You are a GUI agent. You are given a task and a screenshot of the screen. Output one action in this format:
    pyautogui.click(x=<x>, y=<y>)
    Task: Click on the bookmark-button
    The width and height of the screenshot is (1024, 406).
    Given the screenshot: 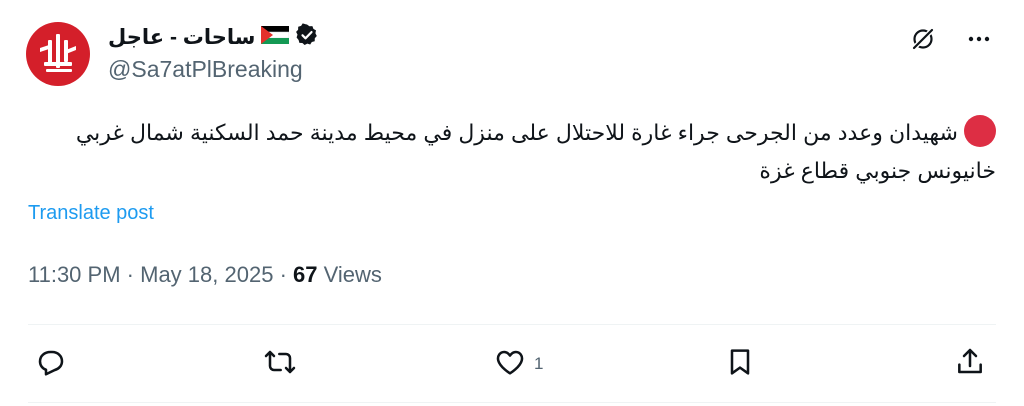 What is the action you would take?
    pyautogui.click(x=740, y=364)
    